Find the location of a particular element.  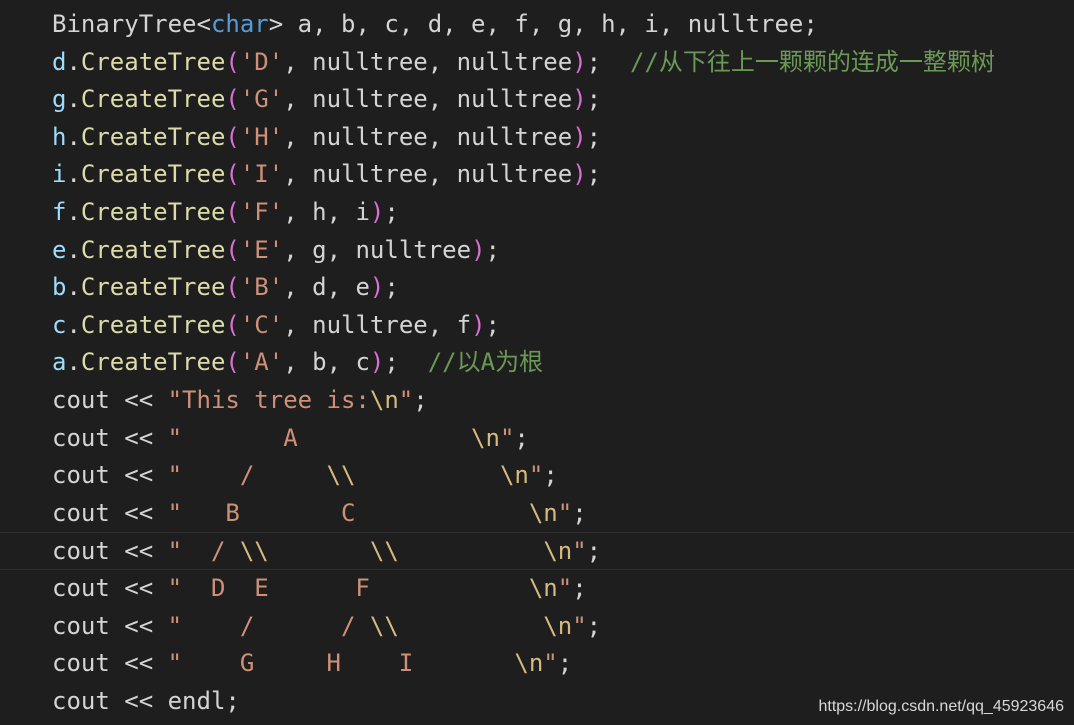

code-line: f.CreateTree('F', h, i); is located at coordinates (537, 213).